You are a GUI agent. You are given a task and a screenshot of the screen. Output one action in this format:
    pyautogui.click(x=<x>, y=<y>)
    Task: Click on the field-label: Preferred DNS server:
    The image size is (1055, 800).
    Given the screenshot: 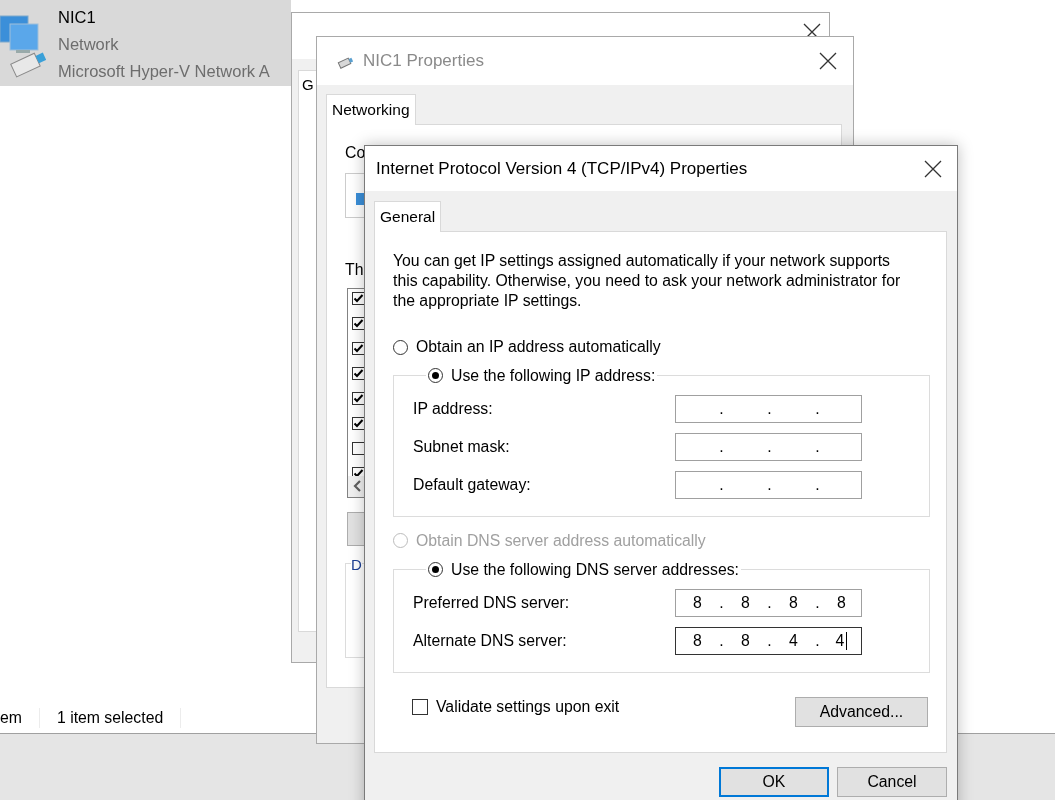 What is the action you would take?
    pyautogui.click(x=492, y=602)
    